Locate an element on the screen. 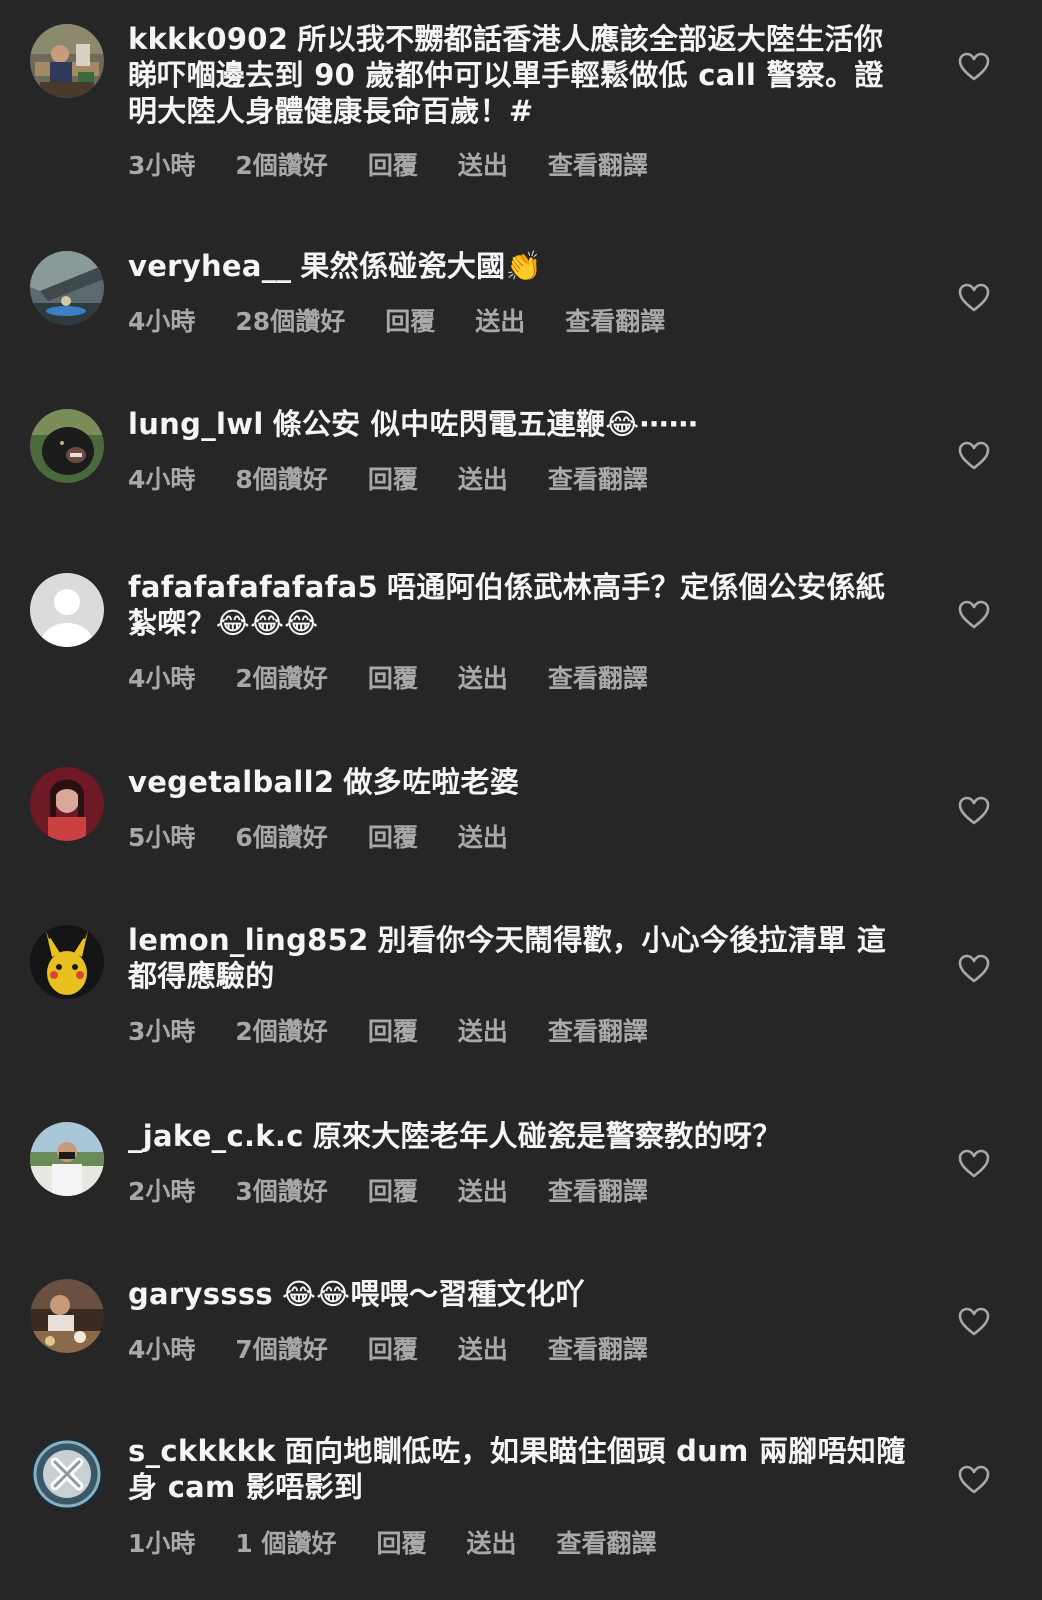 This screenshot has width=1042, height=1600. comment-text: fafafafafafafa5 唔通阿伯係武林高手？定係個公安係紙紮㗎？😂😂😂 is located at coordinates (518, 605).